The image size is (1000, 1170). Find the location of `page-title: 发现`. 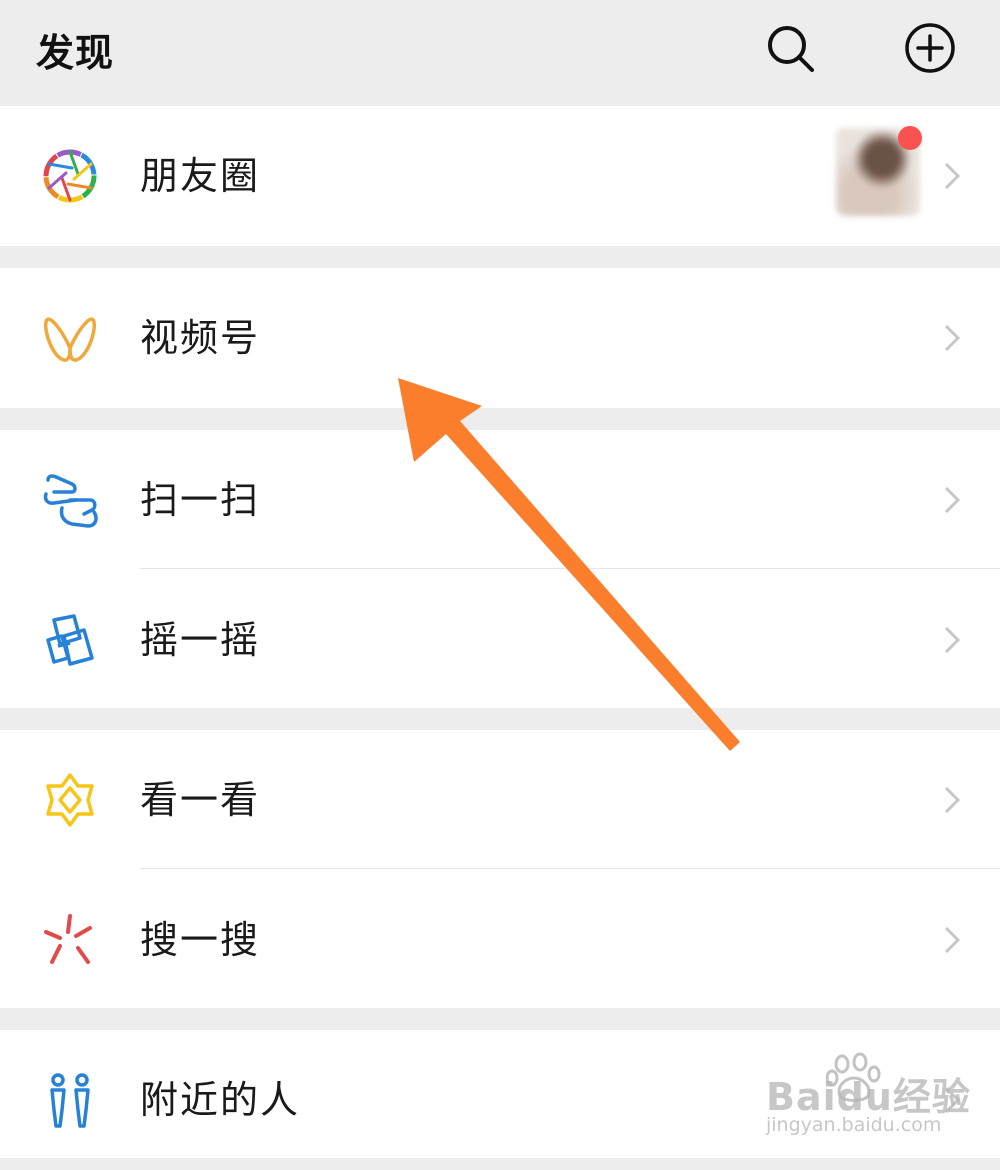

page-title: 发现 is located at coordinates (75, 53).